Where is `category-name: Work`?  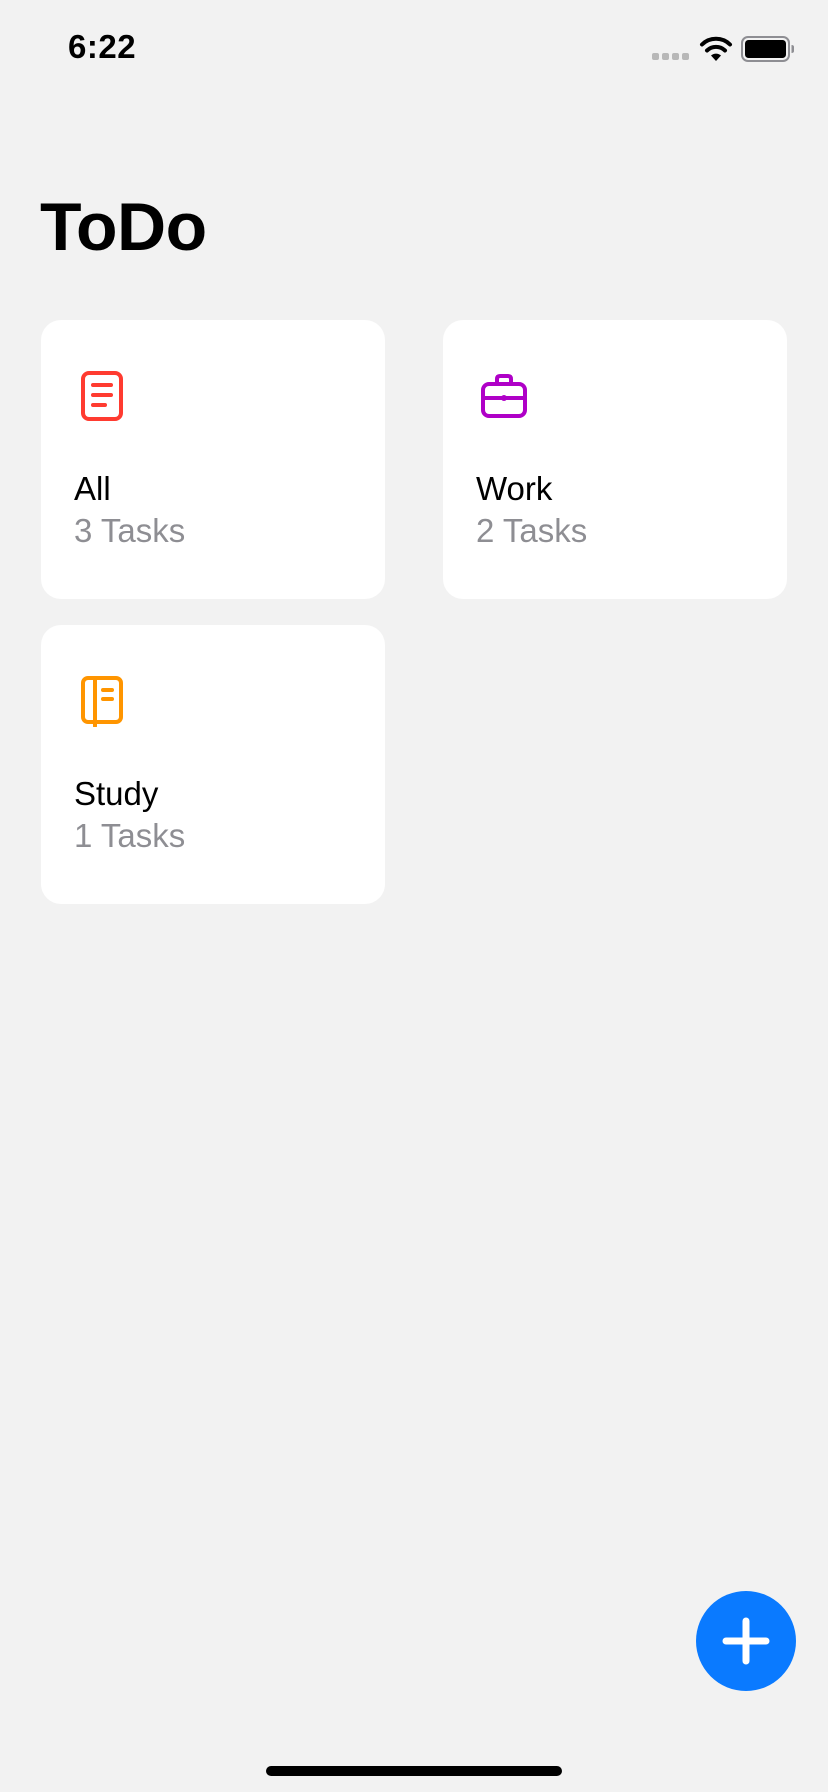 category-name: Work is located at coordinates (514, 488).